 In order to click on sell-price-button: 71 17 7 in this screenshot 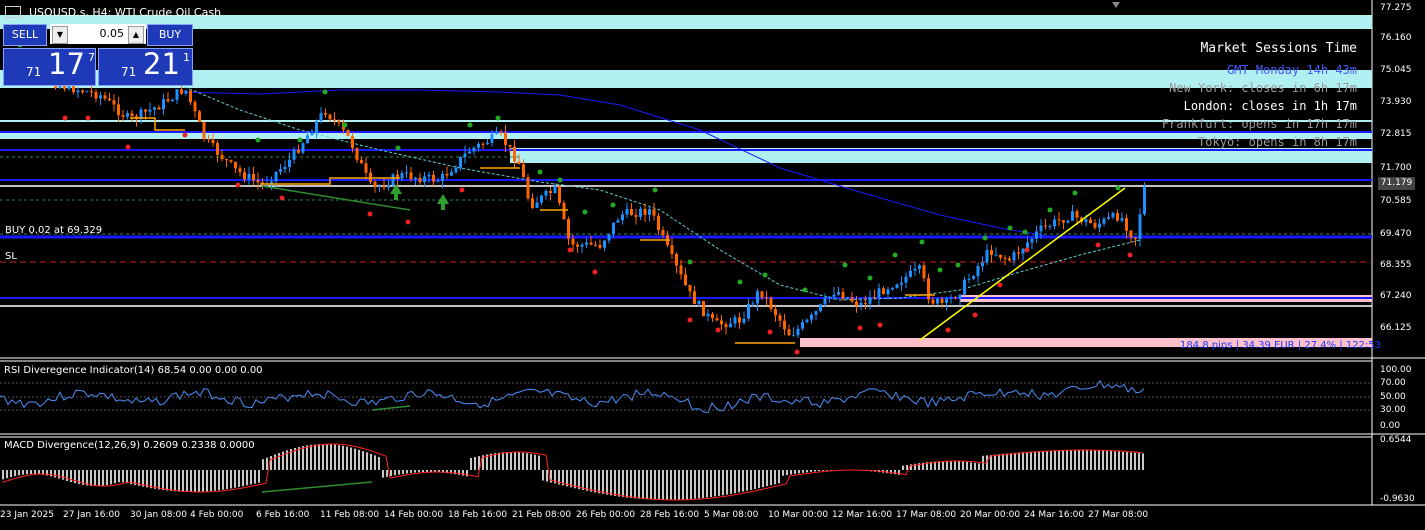, I will do `click(49, 66)`.